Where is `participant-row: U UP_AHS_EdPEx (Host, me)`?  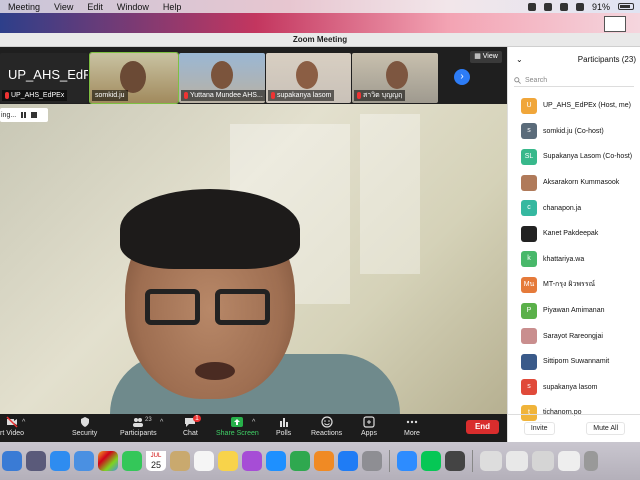
participant-row: U UP_AHS_EdPEx (Host, me) is located at coordinates (574, 106).